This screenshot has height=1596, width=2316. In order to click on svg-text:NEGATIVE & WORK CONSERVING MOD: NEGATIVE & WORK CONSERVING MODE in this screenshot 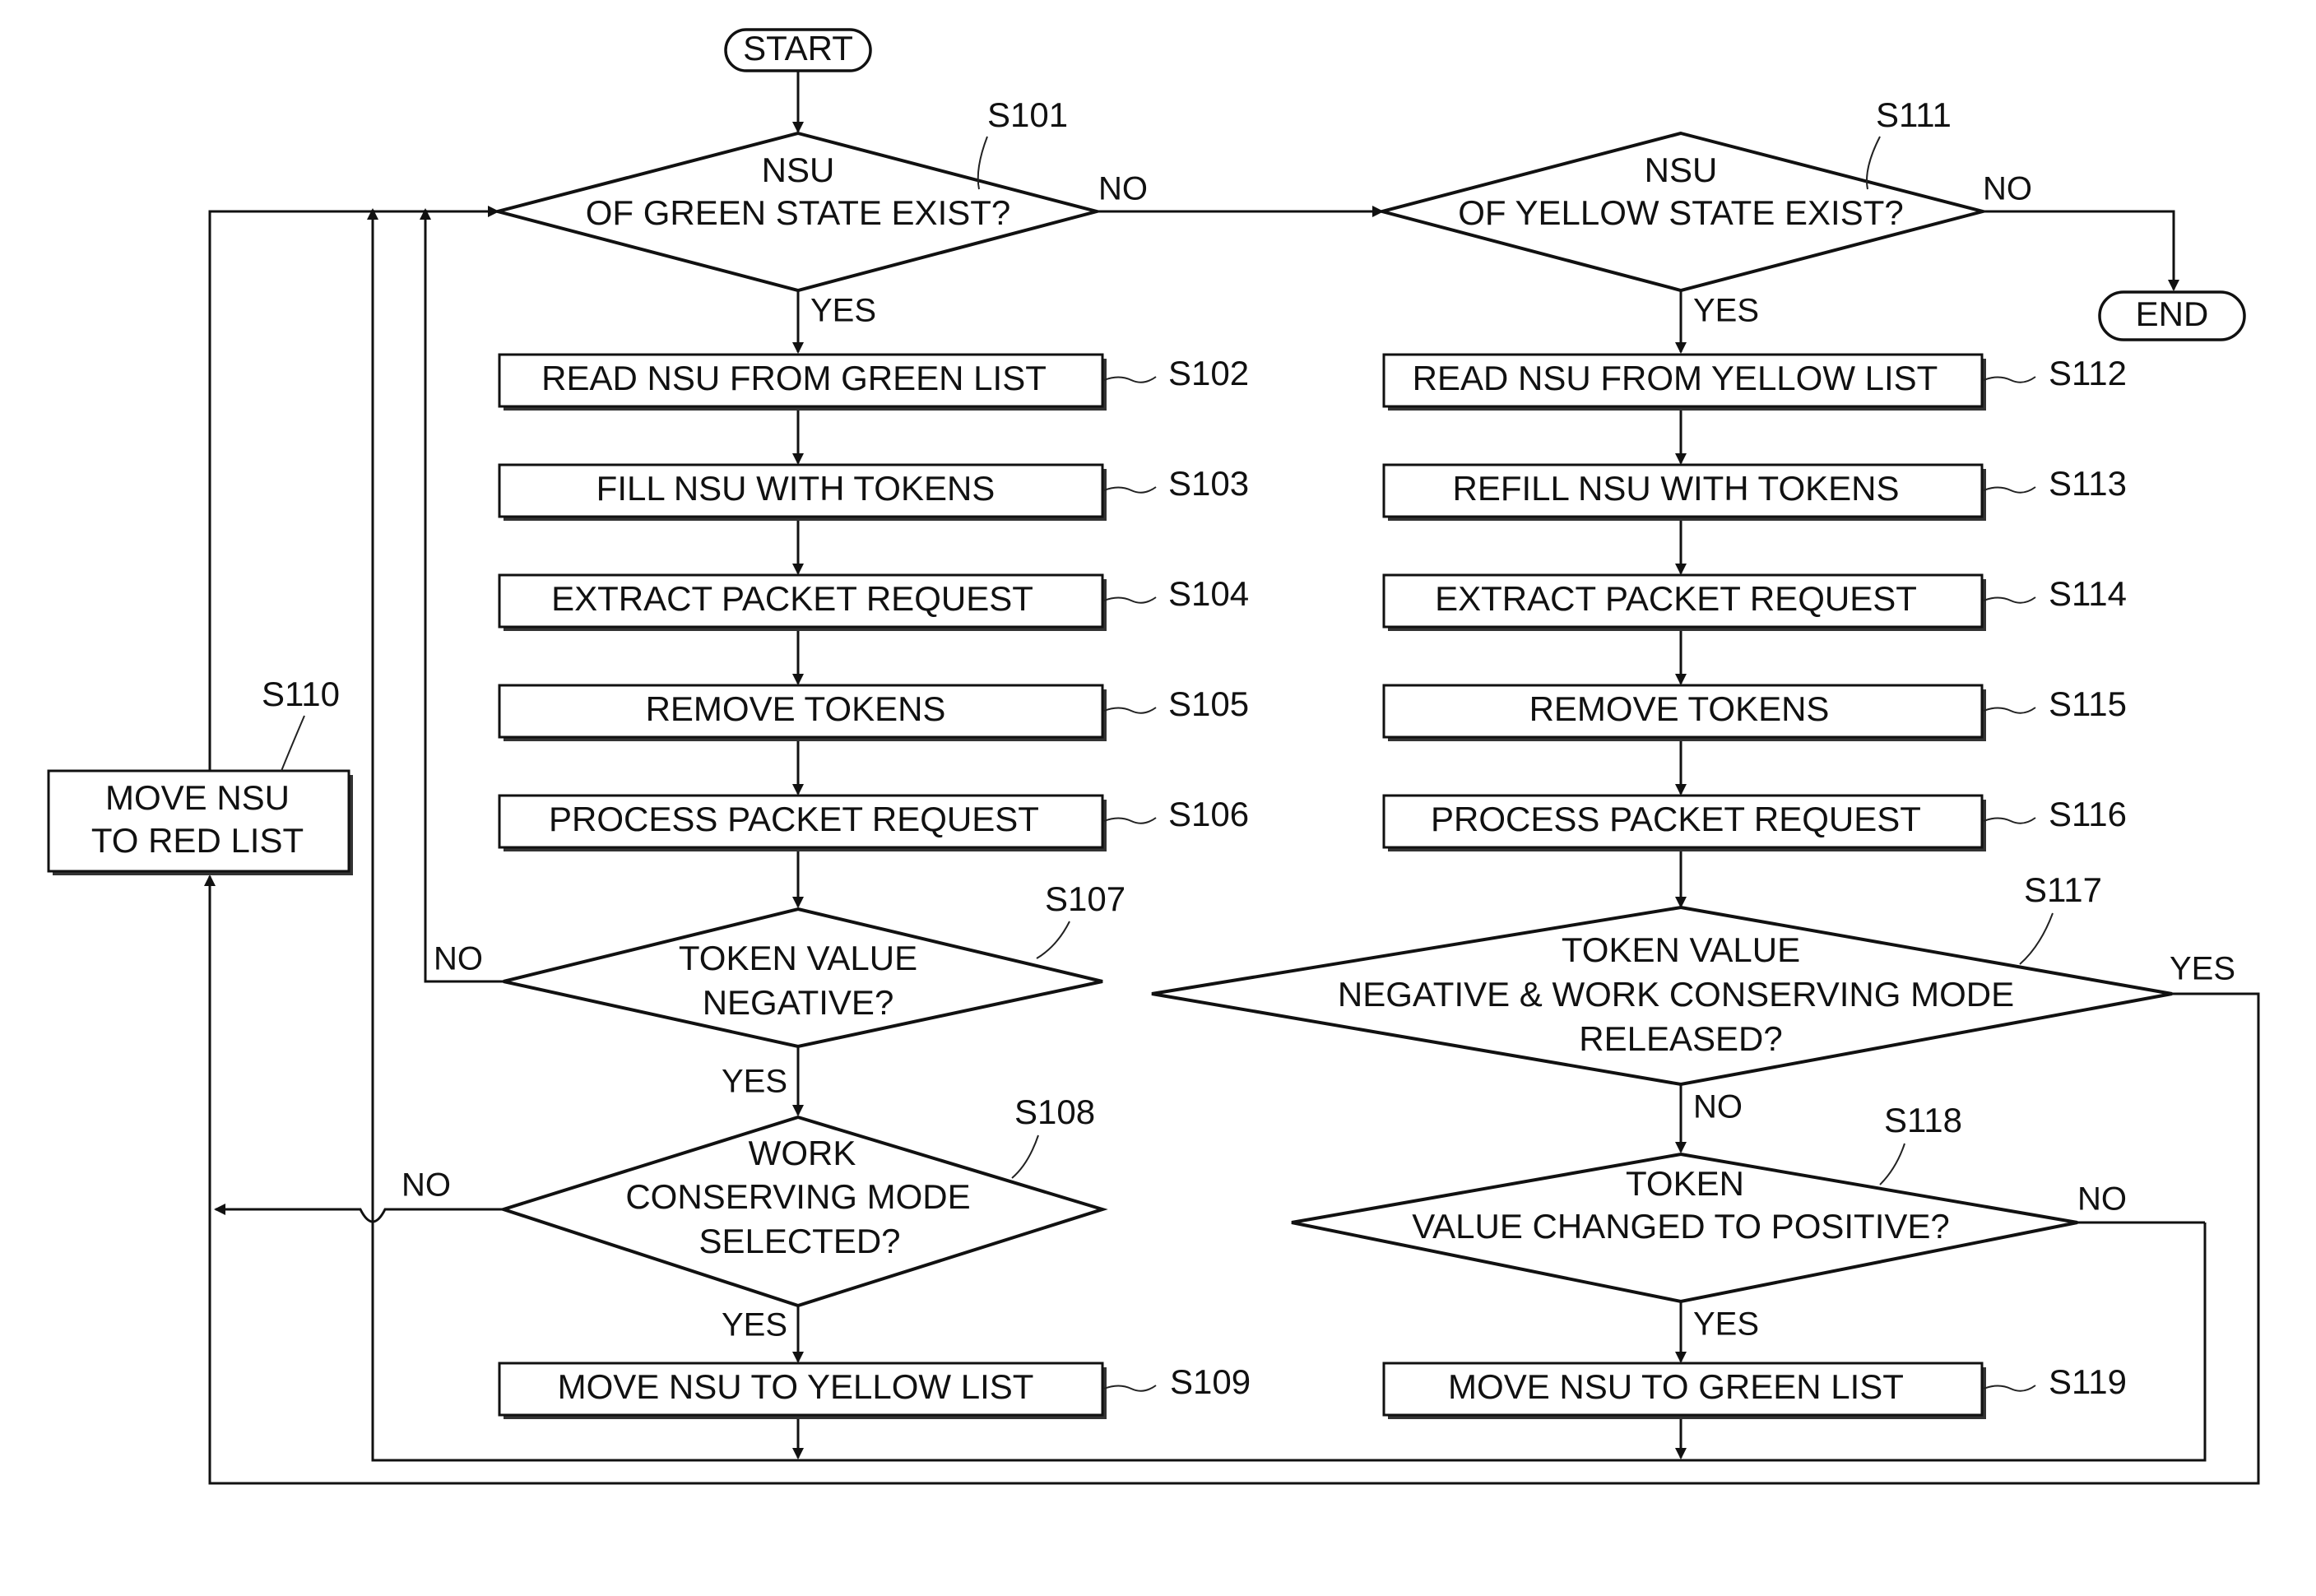, I will do `click(1676, 994)`.